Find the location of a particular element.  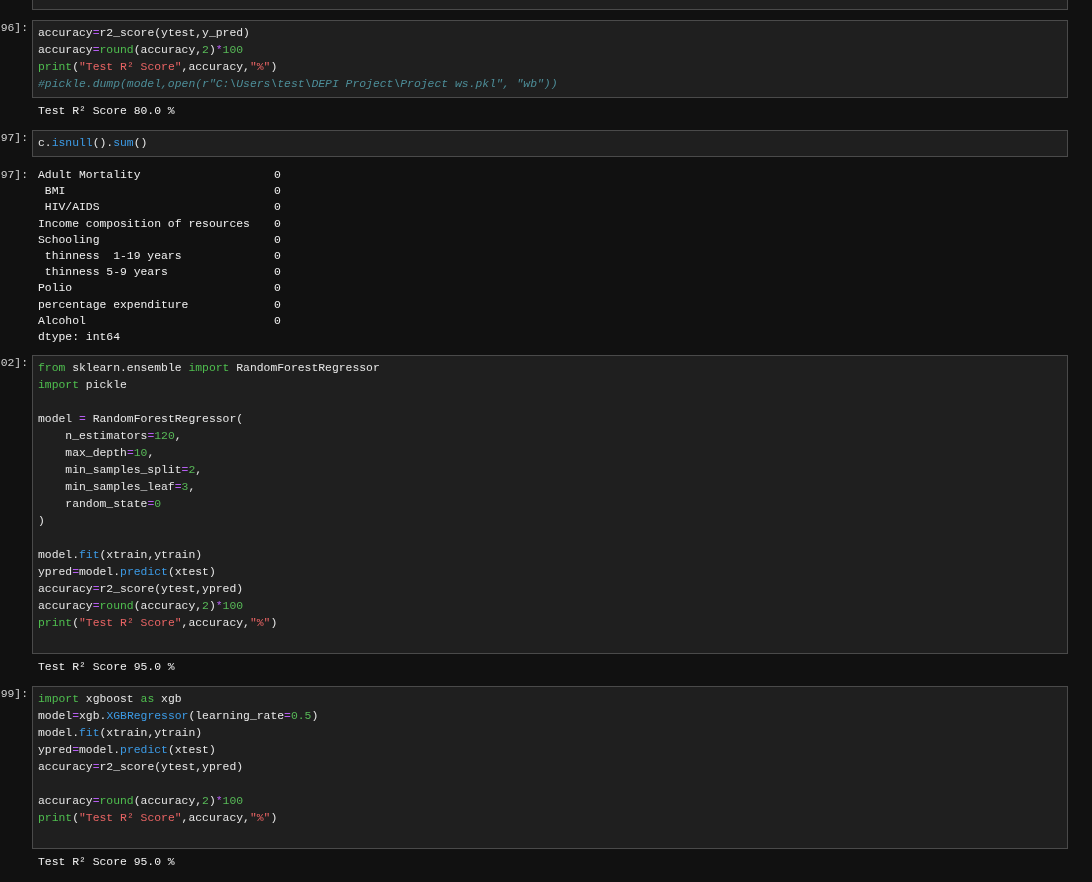

code-cell: accuracy=r2_score(ytest,y_pred) accuracy=round(accuracy,2)*100 print("Test R² Score",accuracy,"%") #pickle.dump(model,open(r"C:\Users\test\DEPI Project\Project ws.pkl", "wb")) is located at coordinates (550, 59).